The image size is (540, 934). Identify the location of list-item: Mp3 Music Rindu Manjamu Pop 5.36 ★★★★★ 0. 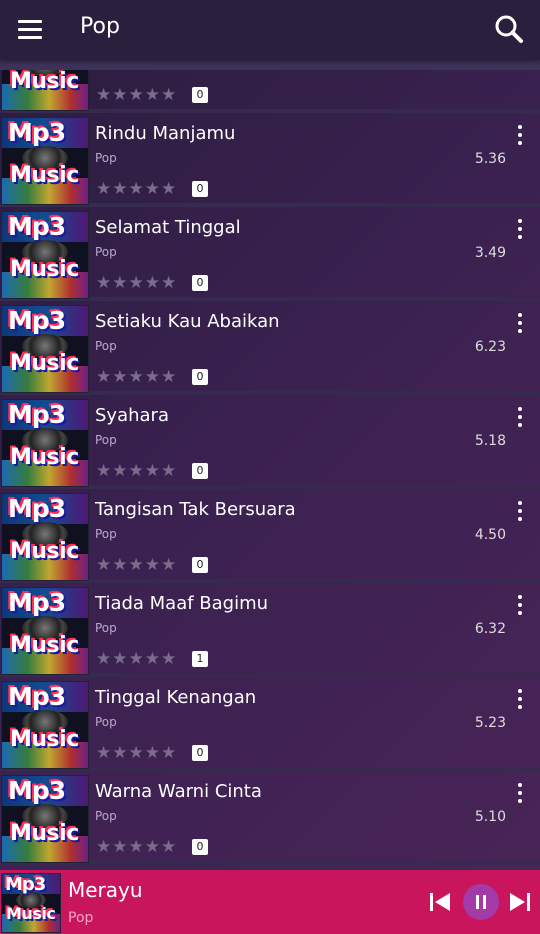
(270, 160).